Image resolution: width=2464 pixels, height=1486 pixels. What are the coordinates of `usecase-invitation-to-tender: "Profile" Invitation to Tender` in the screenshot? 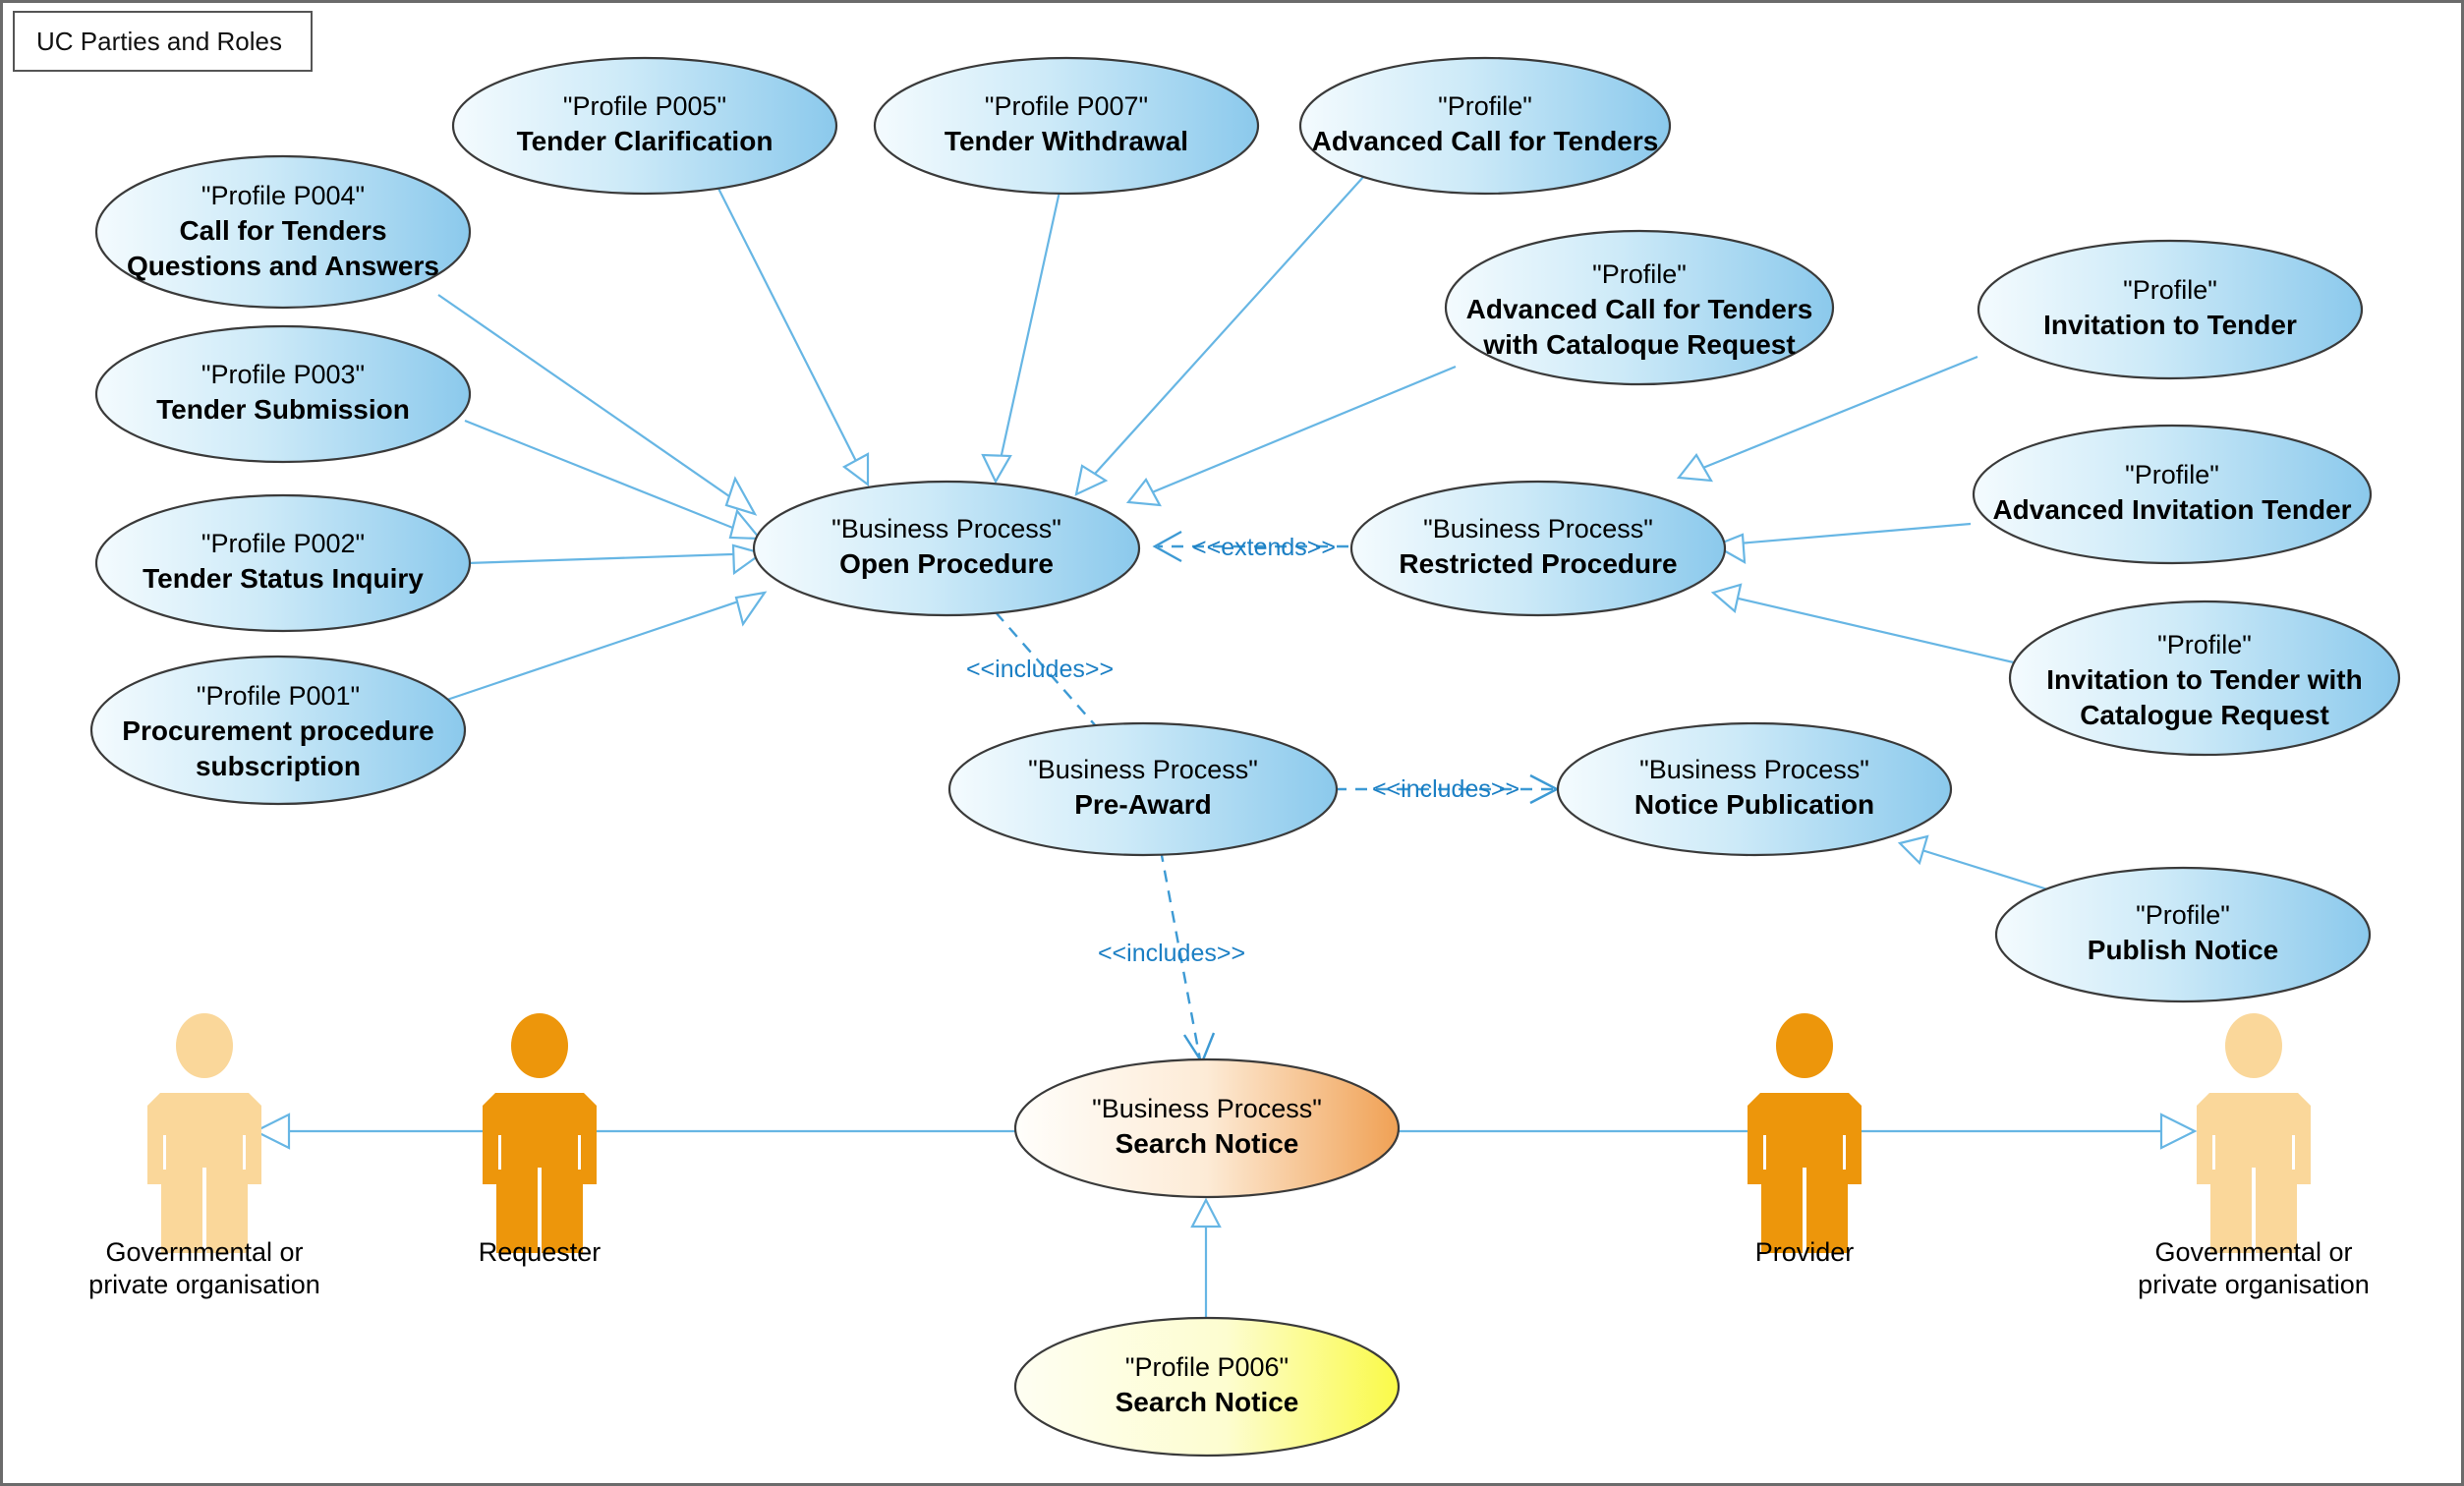 It's located at (2170, 309).